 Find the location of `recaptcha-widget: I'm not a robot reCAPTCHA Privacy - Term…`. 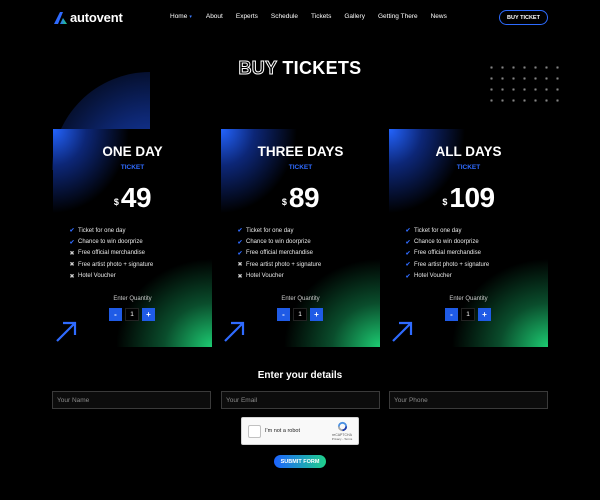

recaptcha-widget: I'm not a robot reCAPTCHA Privacy - Term… is located at coordinates (300, 431).